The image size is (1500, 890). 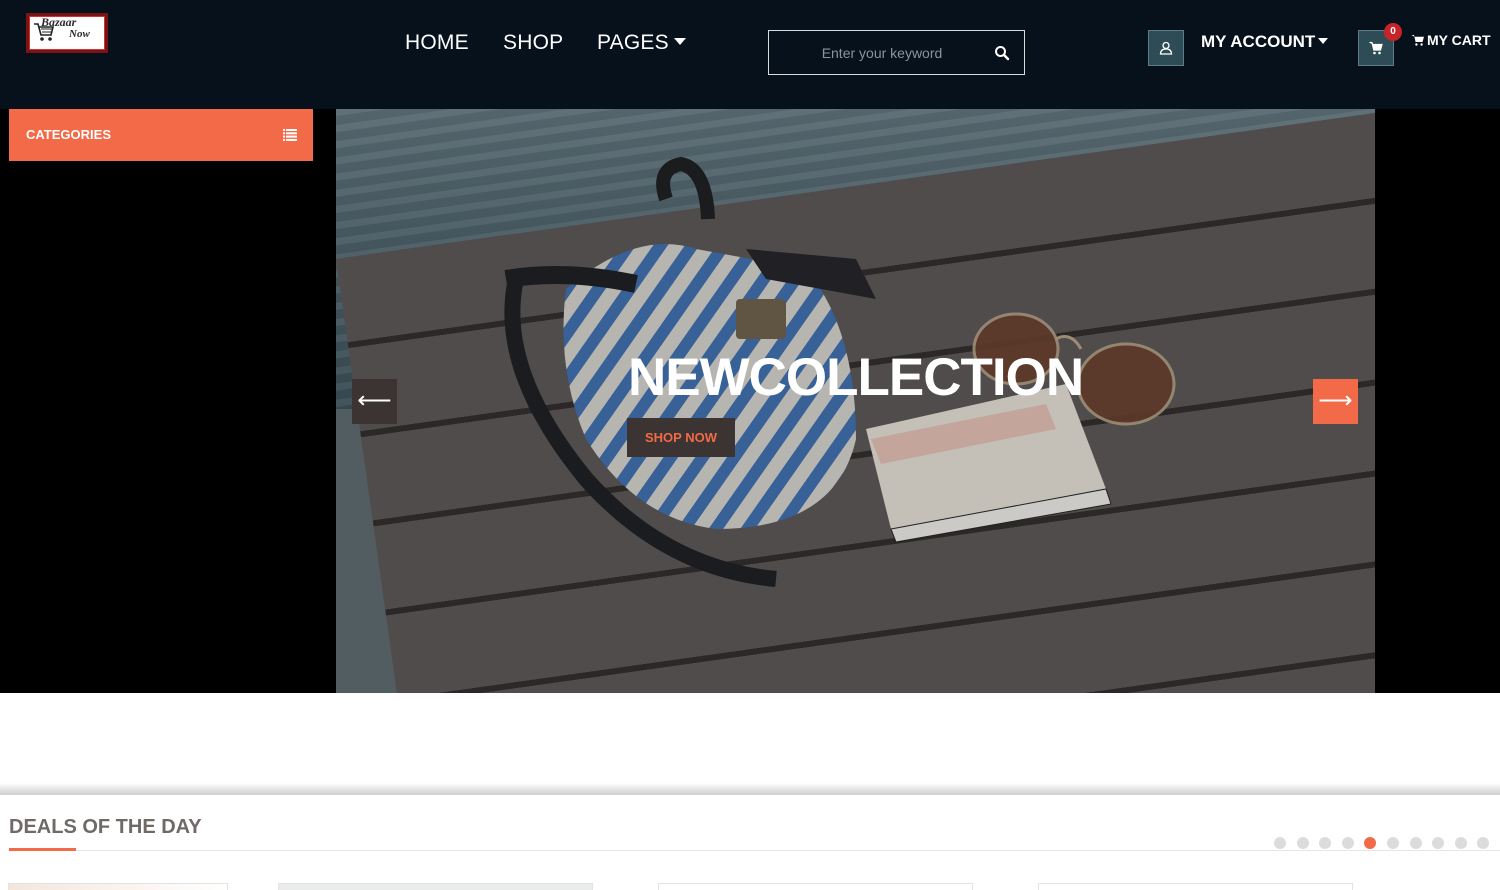 I want to click on user-icon, so click(x=1166, y=48).